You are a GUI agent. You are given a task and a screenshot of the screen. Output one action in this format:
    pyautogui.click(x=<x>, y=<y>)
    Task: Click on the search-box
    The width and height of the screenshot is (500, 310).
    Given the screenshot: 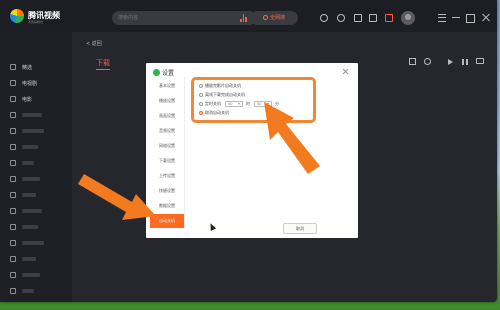 What is the action you would take?
    pyautogui.click(x=184, y=18)
    